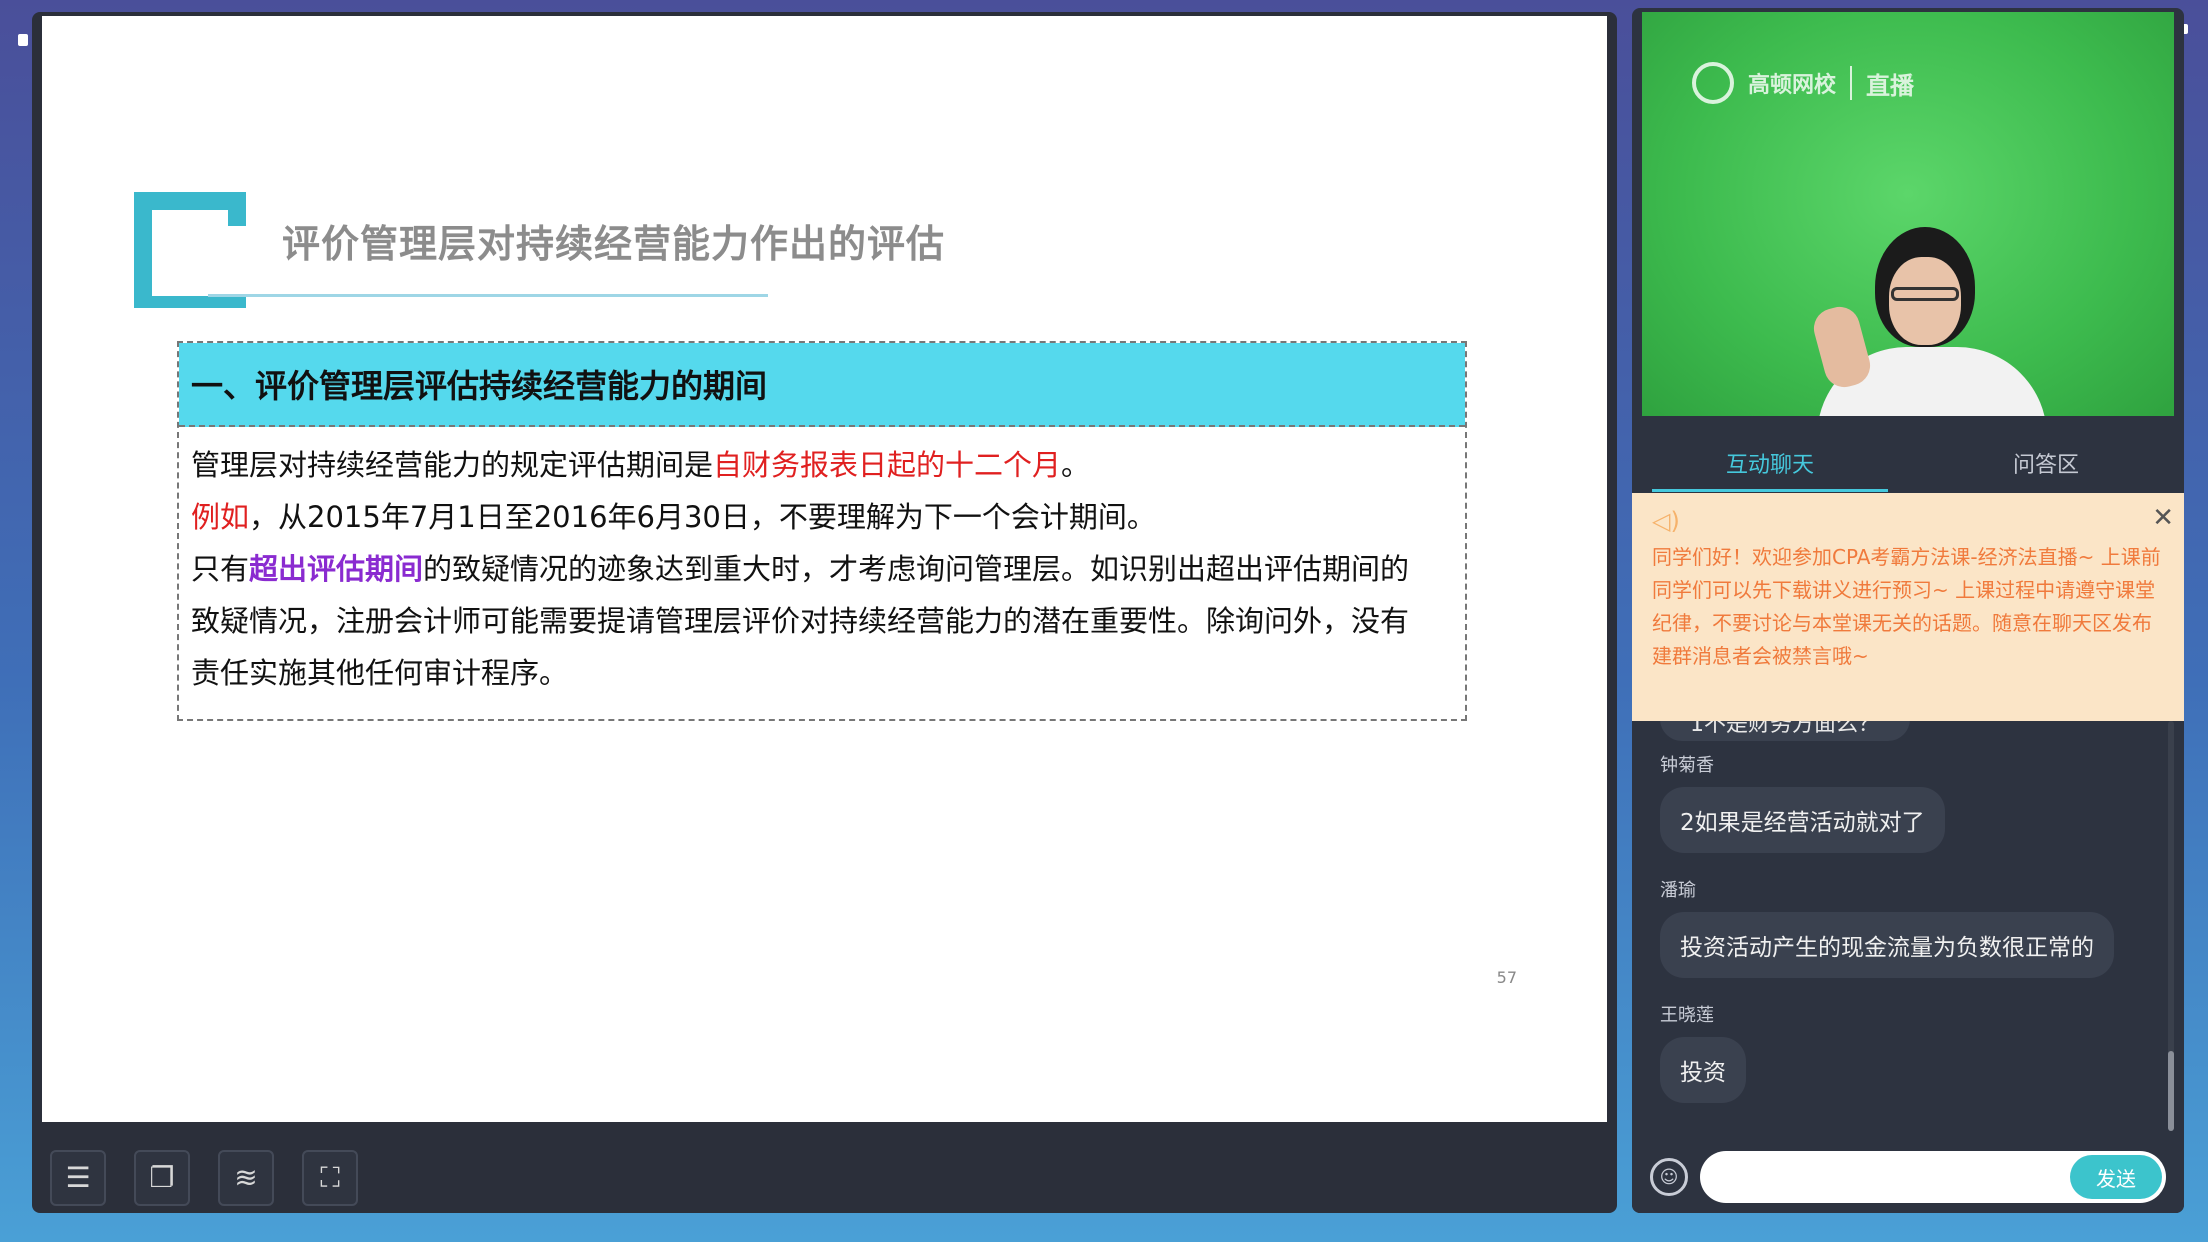 This screenshot has width=2208, height=1242. What do you see at coordinates (330, 1177) in the screenshot?
I see `fullscreen-icon: ⛶` at bounding box center [330, 1177].